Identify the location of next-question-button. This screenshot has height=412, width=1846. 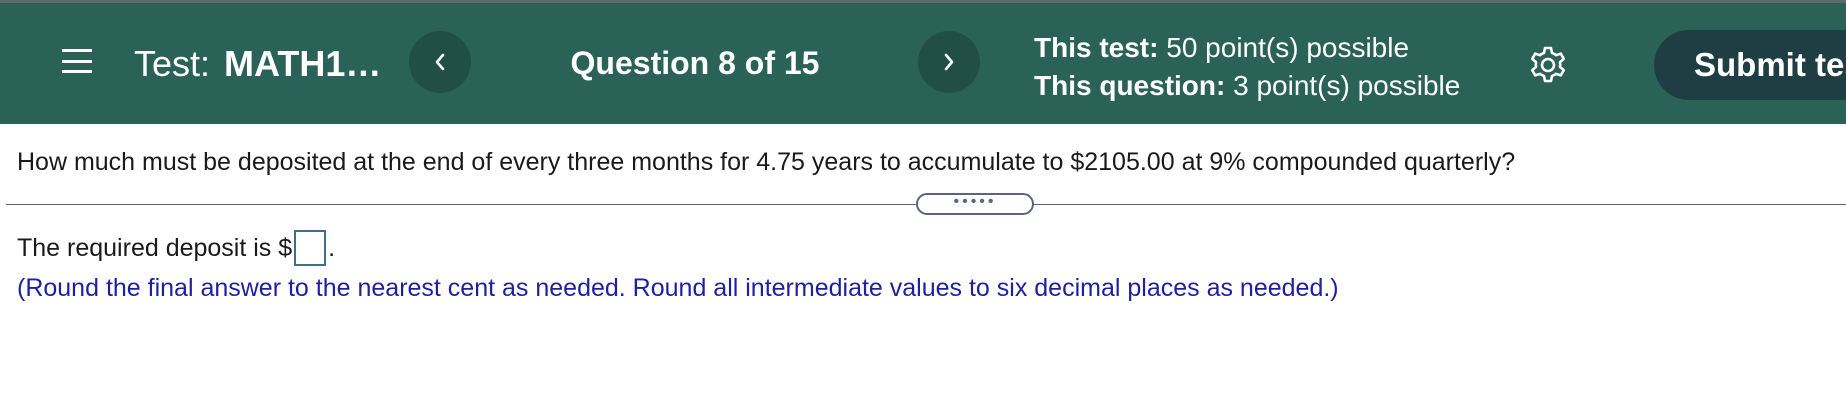
(949, 62).